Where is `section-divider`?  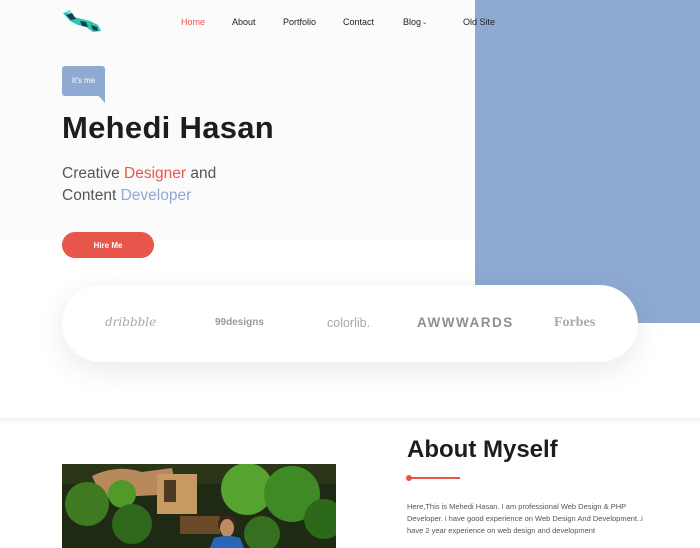
section-divider is located at coordinates (350, 420).